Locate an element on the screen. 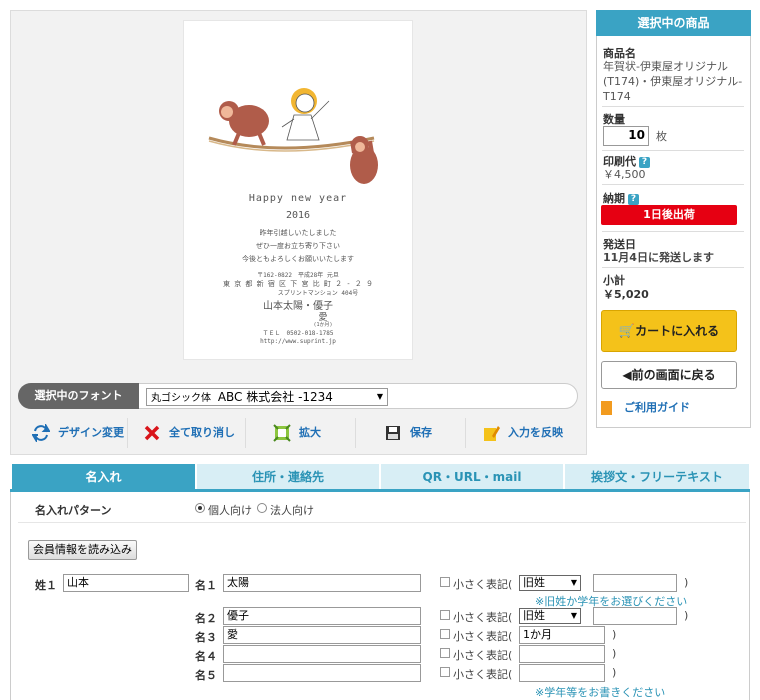 The image size is (760, 700). card-postal: 〒162-0822 平成28年 元旦 is located at coordinates (298, 275).